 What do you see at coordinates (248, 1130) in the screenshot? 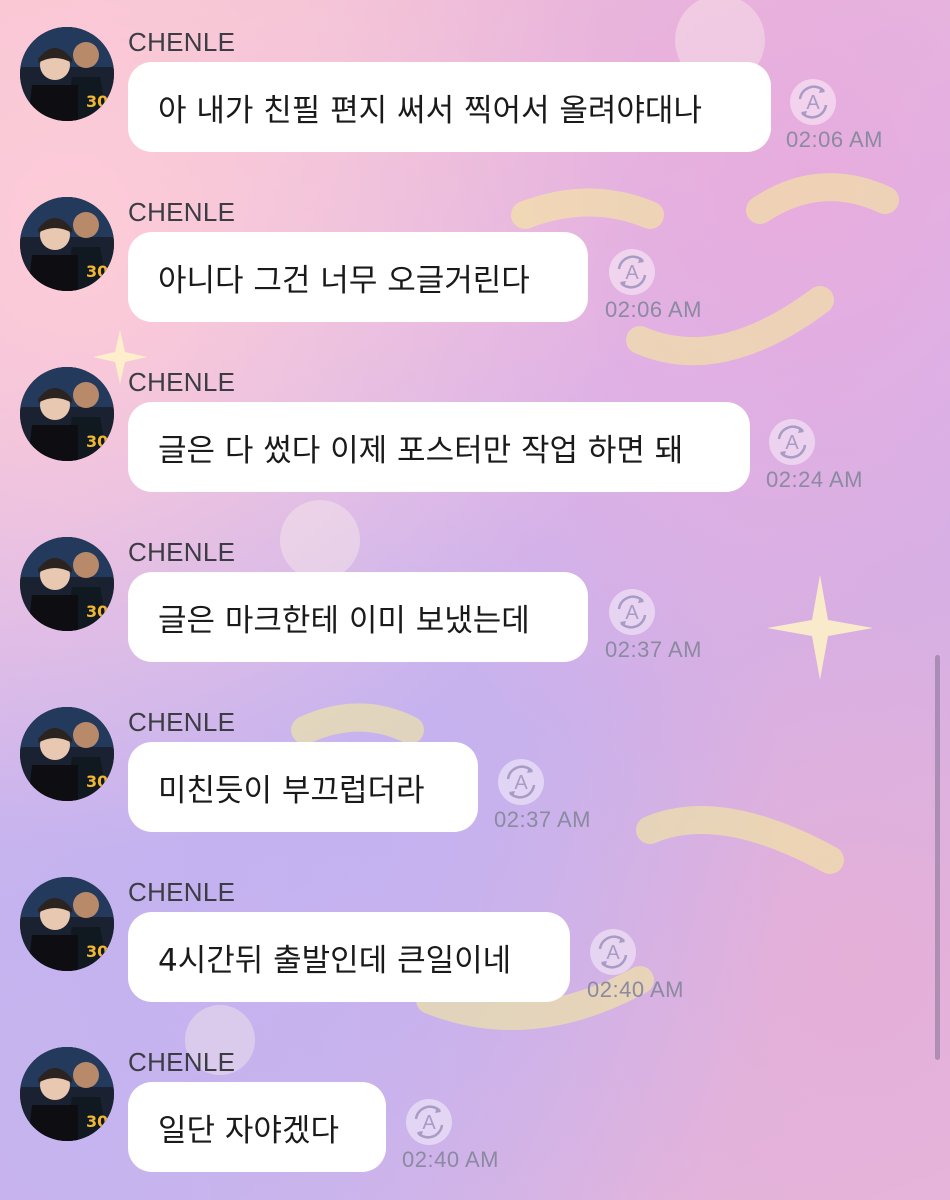
I see `message-text: 일단 자야겠다` at bounding box center [248, 1130].